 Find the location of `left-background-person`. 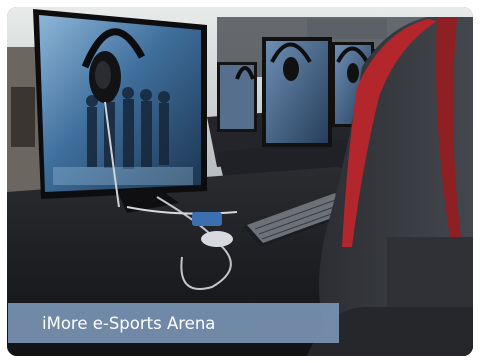

left-background-person is located at coordinates (23, 117).